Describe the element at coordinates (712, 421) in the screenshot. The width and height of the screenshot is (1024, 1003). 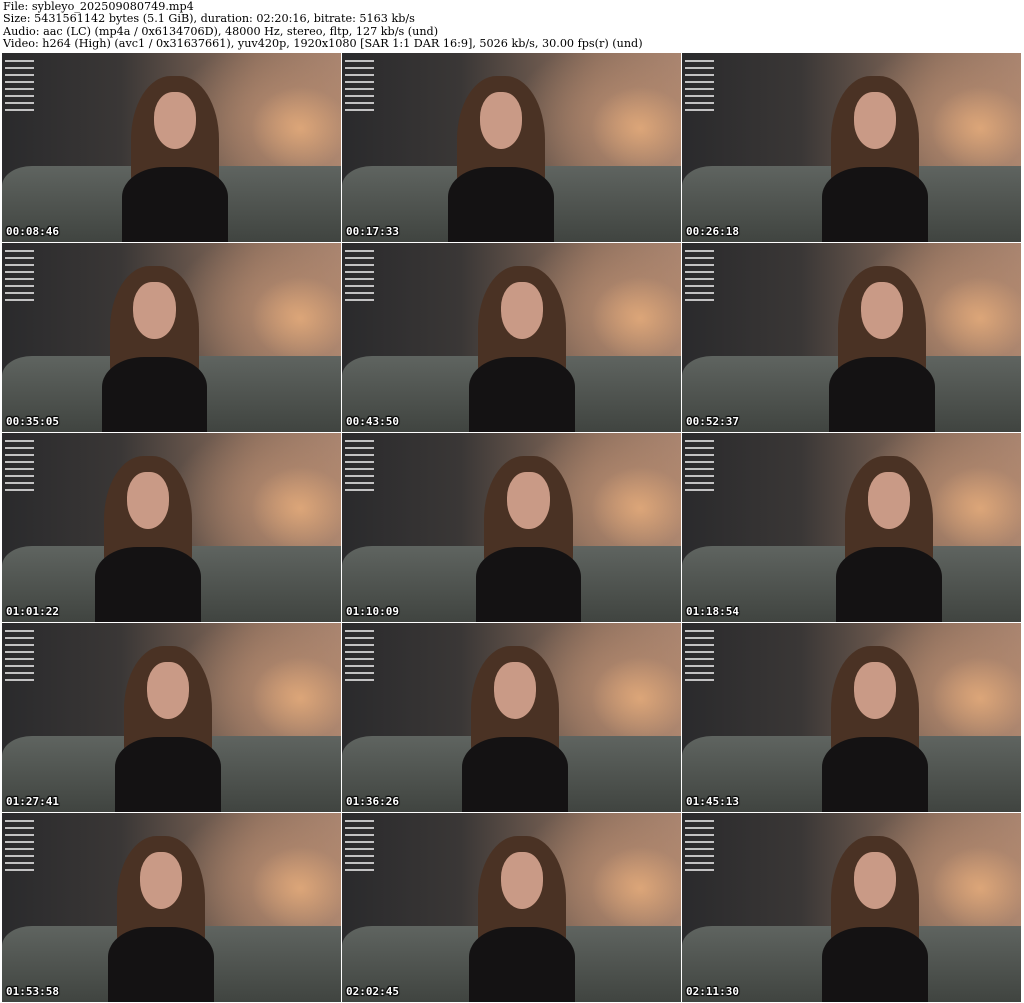
I see `frame-timestamp: 00:52:37` at that location.